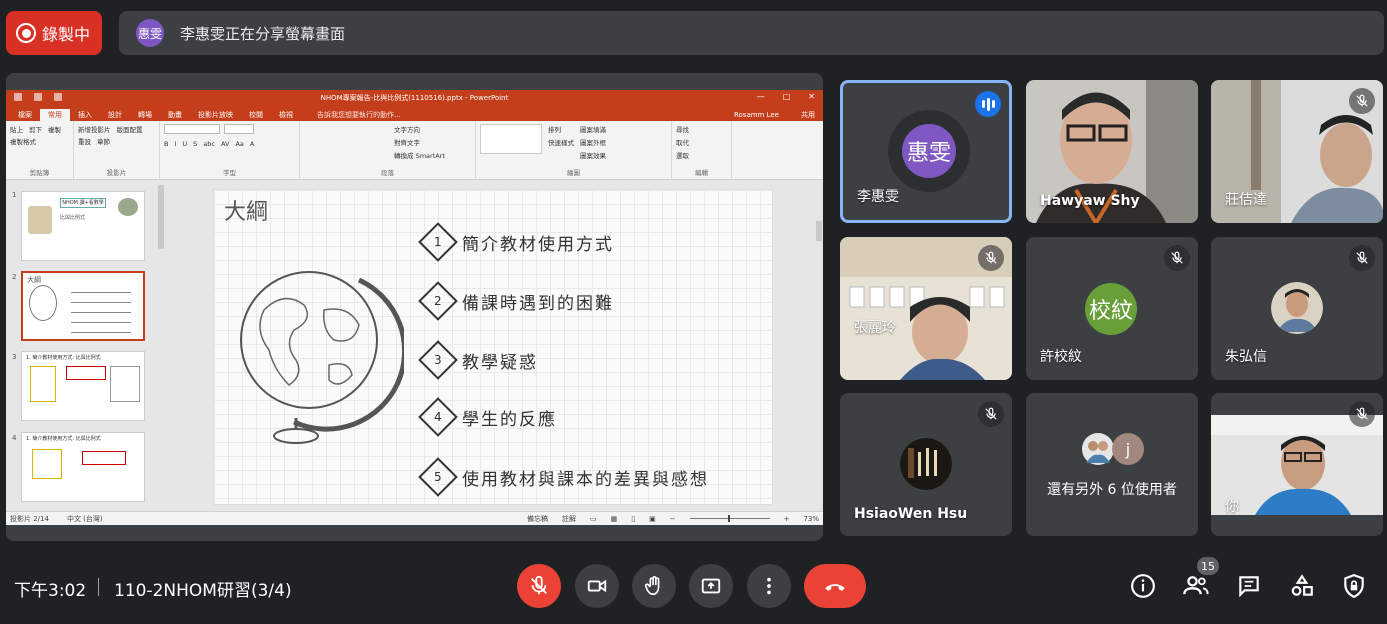 The image size is (1387, 624). Describe the element at coordinates (787, 519) in the screenshot. I see `zoom-in-icon: +` at that location.